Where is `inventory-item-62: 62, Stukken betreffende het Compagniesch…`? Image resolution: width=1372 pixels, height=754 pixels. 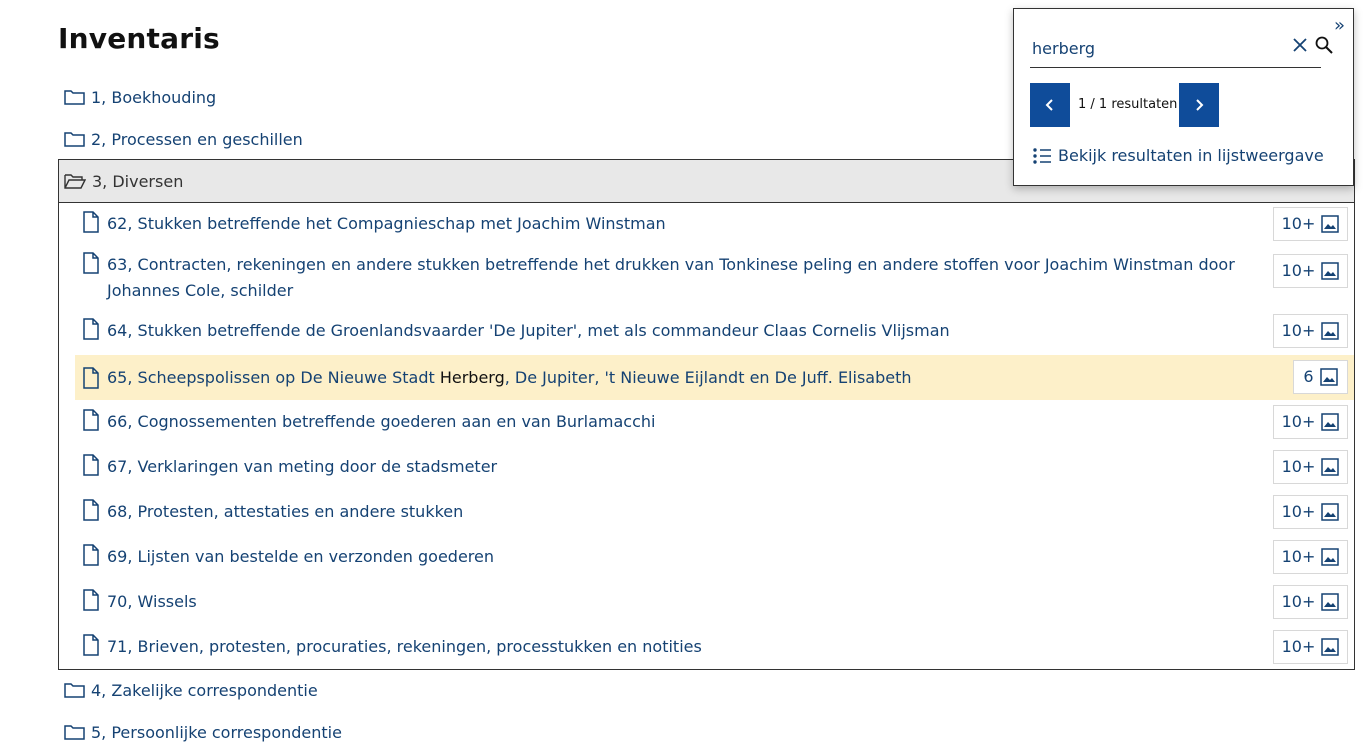 inventory-item-62: 62, Stukken betreffende het Compagniesch… is located at coordinates (714, 224).